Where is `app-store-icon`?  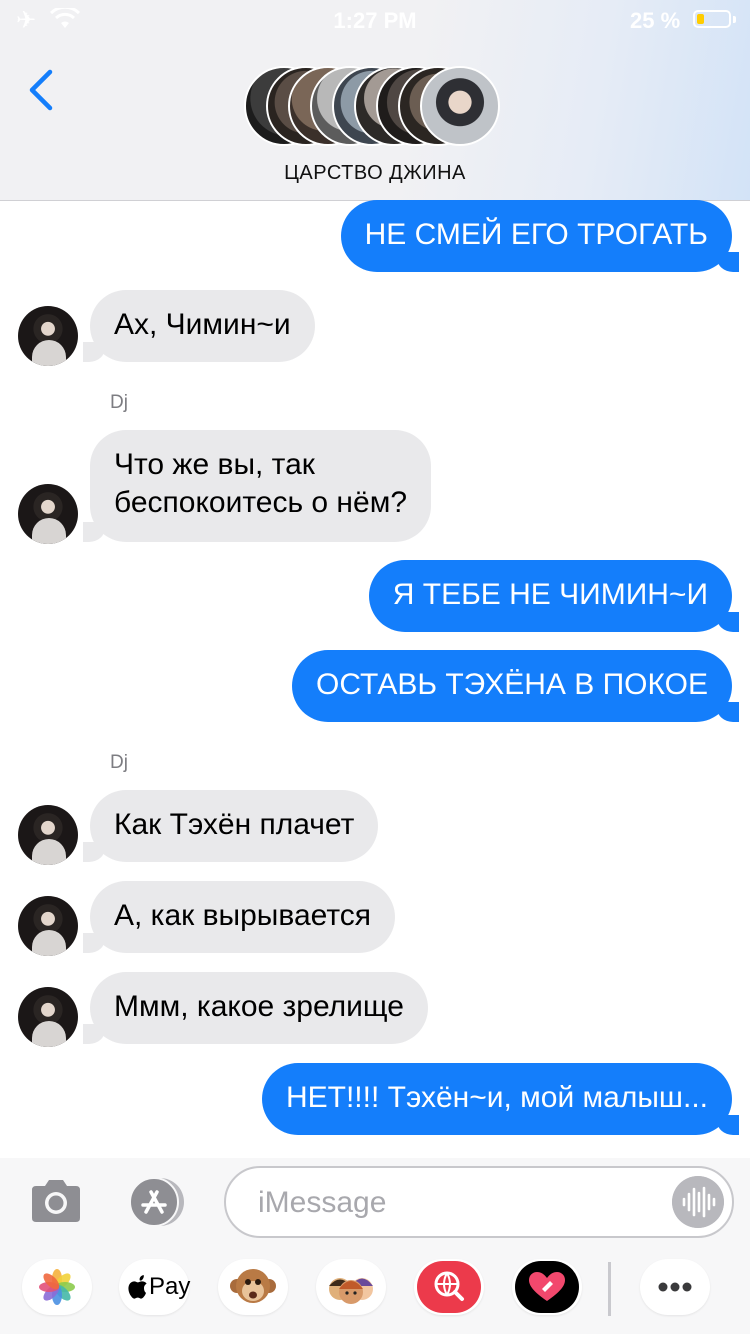
app-store-icon is located at coordinates (157, 1202).